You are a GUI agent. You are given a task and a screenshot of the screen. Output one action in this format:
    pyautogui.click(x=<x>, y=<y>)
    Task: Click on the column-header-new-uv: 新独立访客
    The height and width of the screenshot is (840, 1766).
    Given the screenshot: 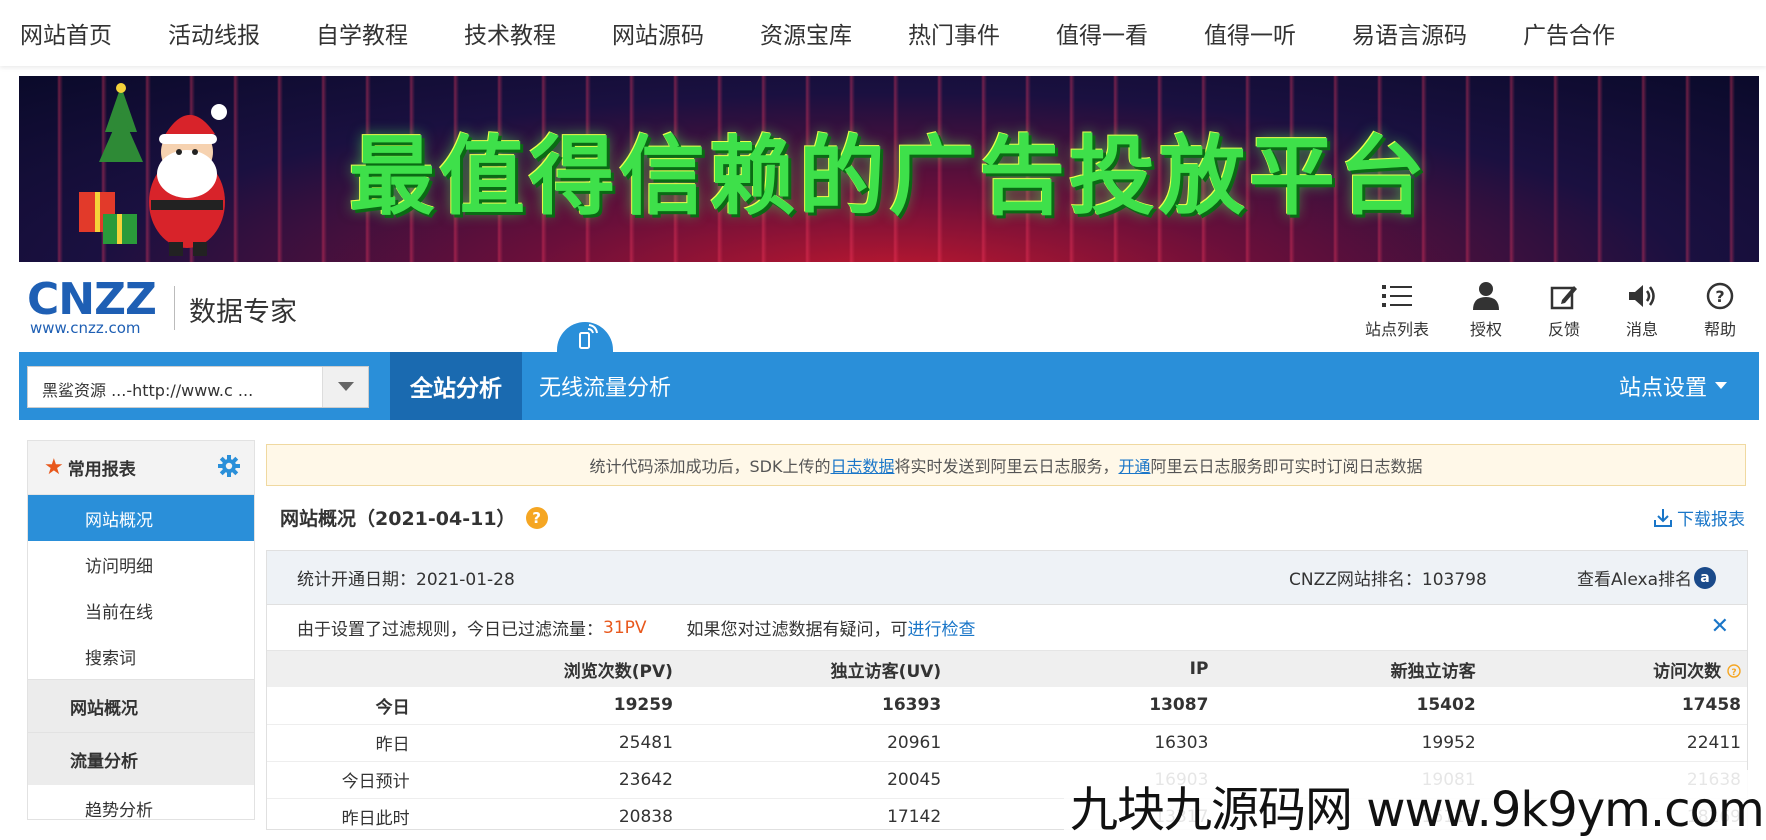 What is the action you would take?
    pyautogui.click(x=1342, y=669)
    